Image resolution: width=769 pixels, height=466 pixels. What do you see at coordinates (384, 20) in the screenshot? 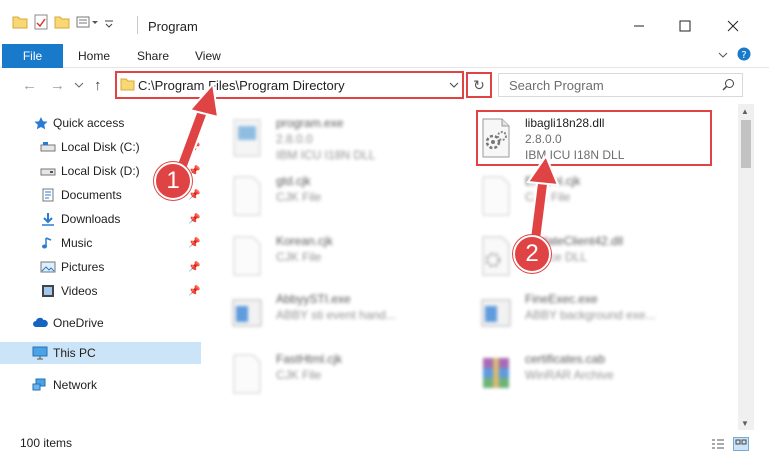
I see `title-bar: Program` at bounding box center [384, 20].